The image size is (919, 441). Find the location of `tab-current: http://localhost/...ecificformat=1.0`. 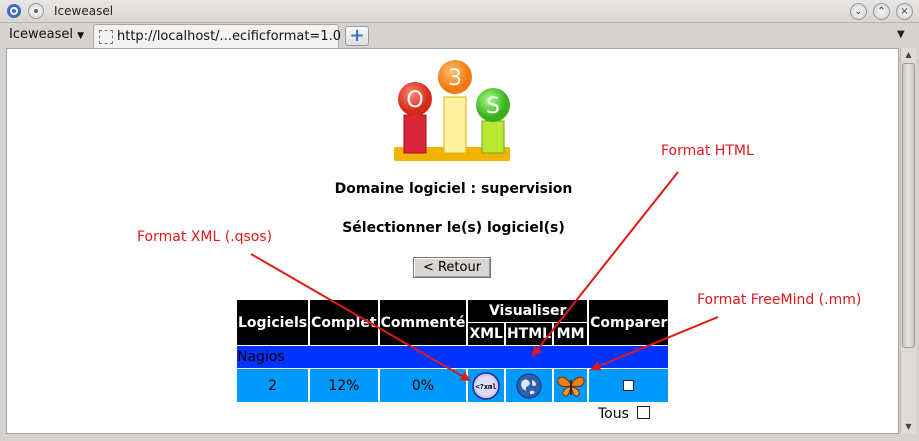

tab-current: http://localhost/...ecificformat=1.0 is located at coordinates (217, 36).